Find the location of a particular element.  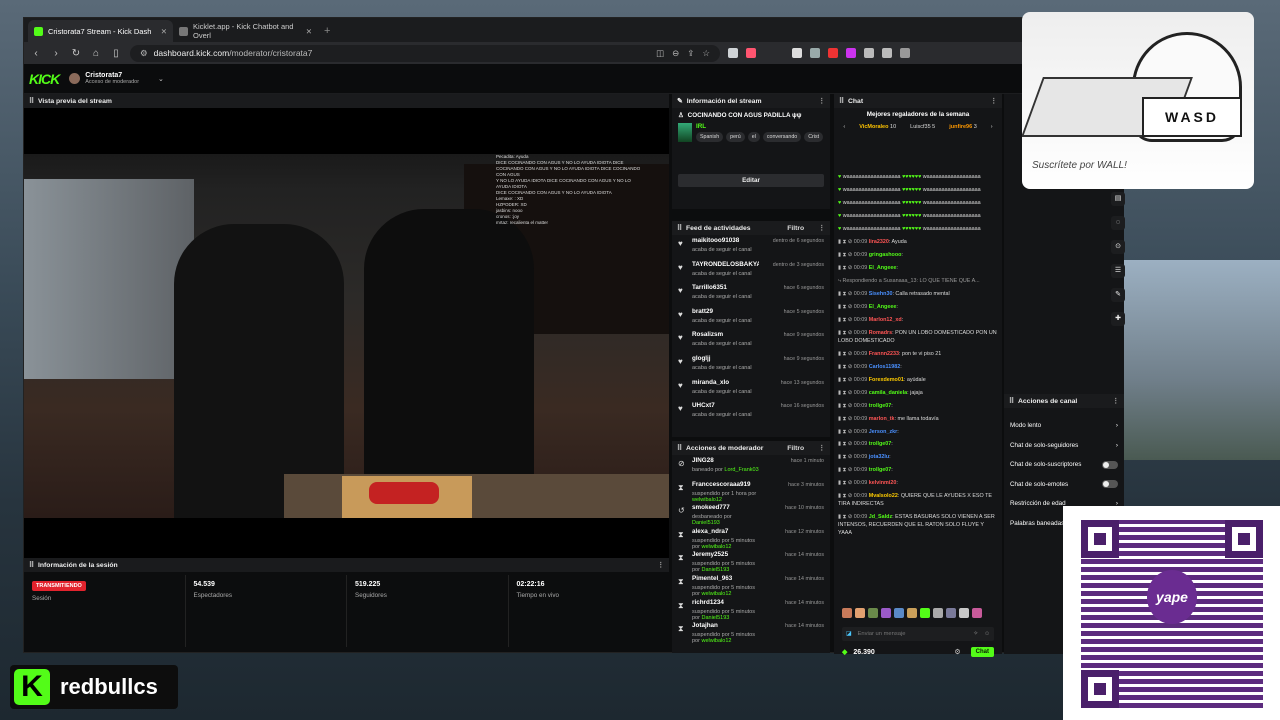

chat-message: ▮ ⧗ ⊘ 00:09 jota32lu: is located at coordinates (918, 458).